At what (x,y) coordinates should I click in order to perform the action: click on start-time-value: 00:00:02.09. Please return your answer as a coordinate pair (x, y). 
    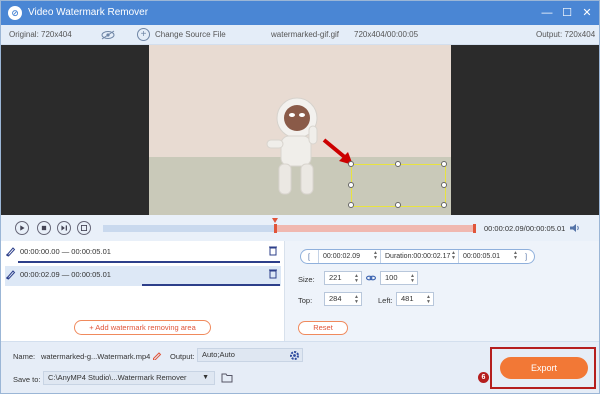
    Looking at the image, I should click on (341, 256).